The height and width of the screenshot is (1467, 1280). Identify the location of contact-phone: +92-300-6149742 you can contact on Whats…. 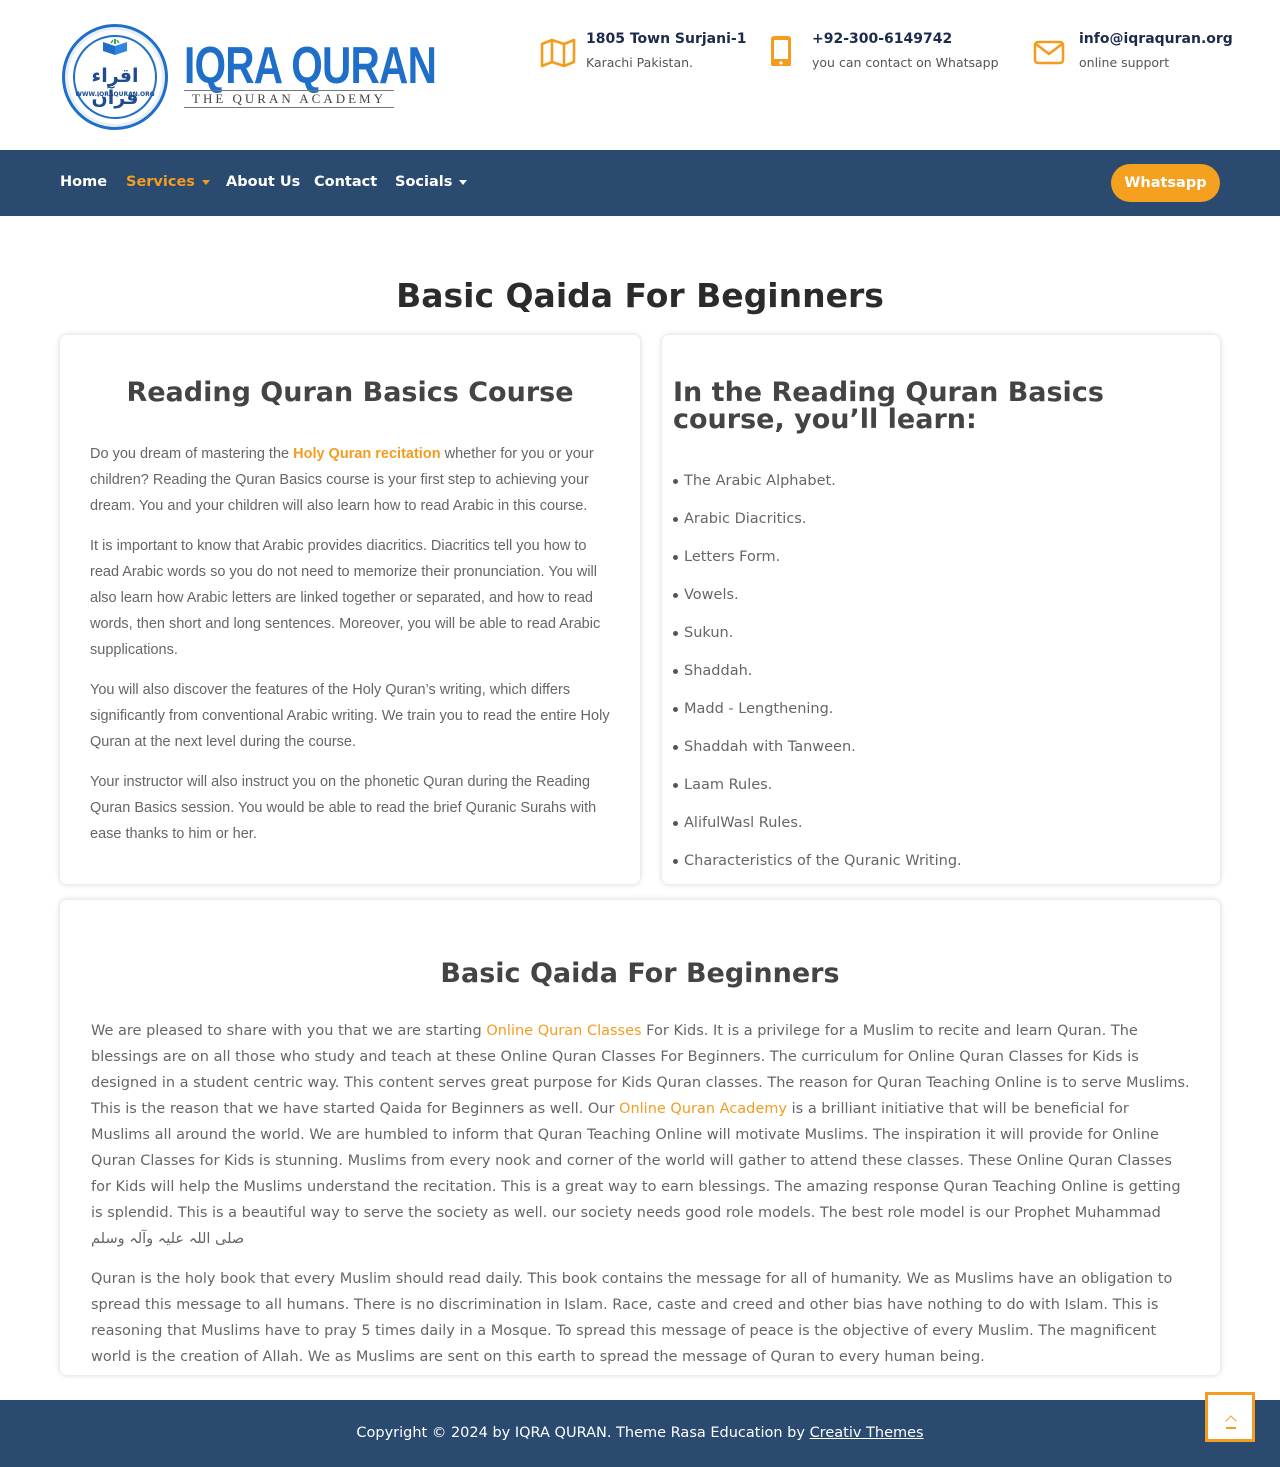
(885, 52).